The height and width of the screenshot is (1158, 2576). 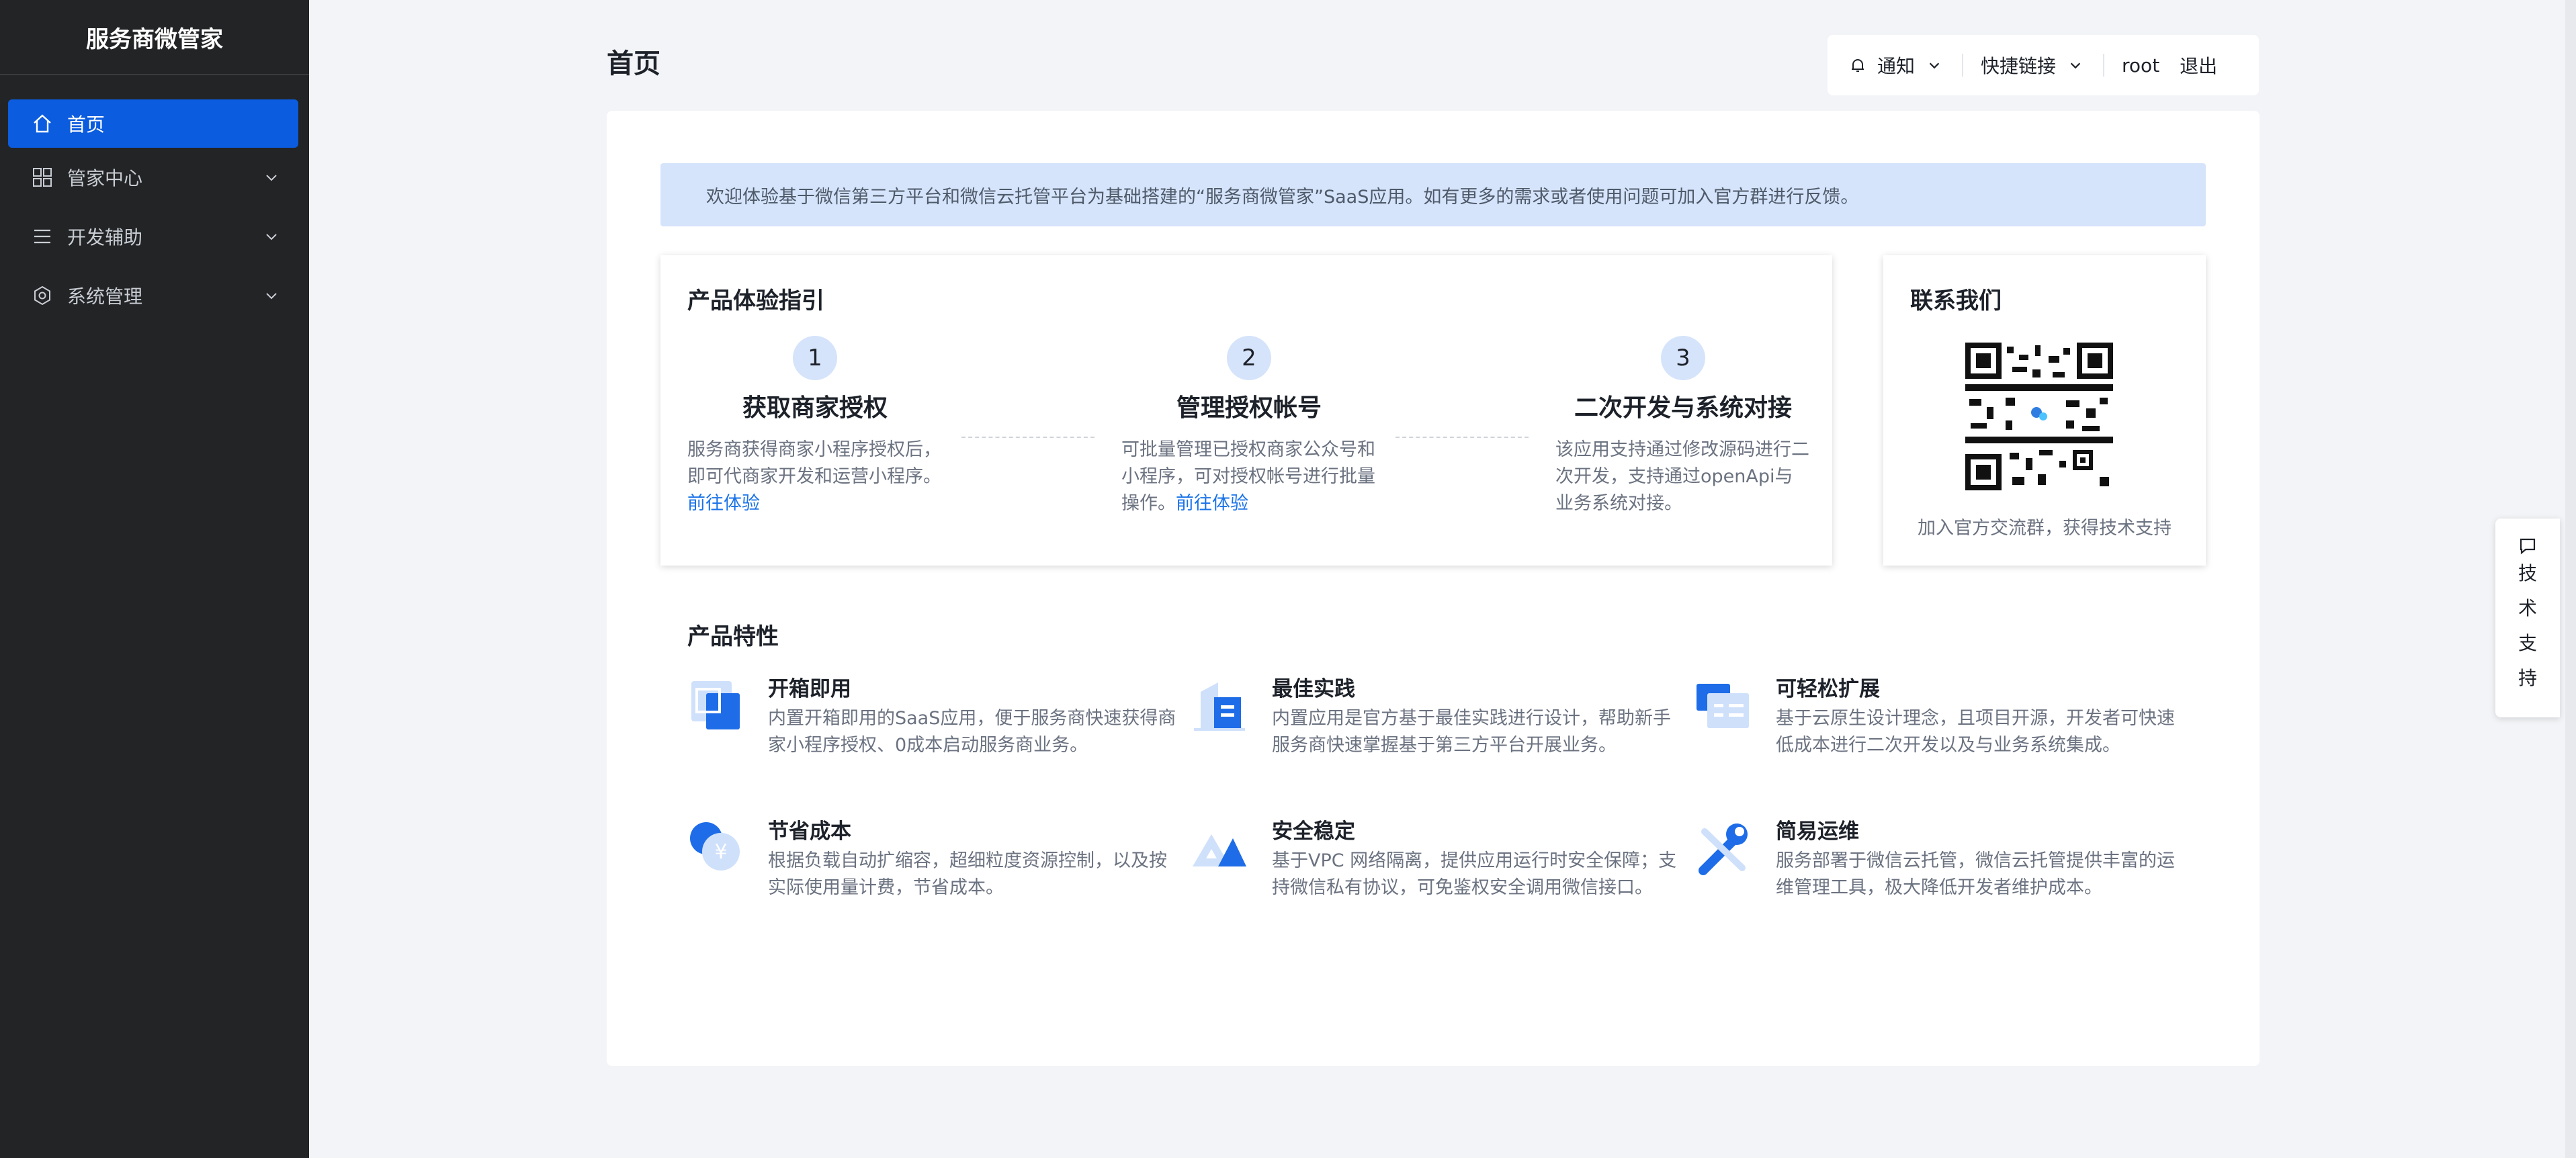 What do you see at coordinates (715, 705) in the screenshot?
I see `box-icon` at bounding box center [715, 705].